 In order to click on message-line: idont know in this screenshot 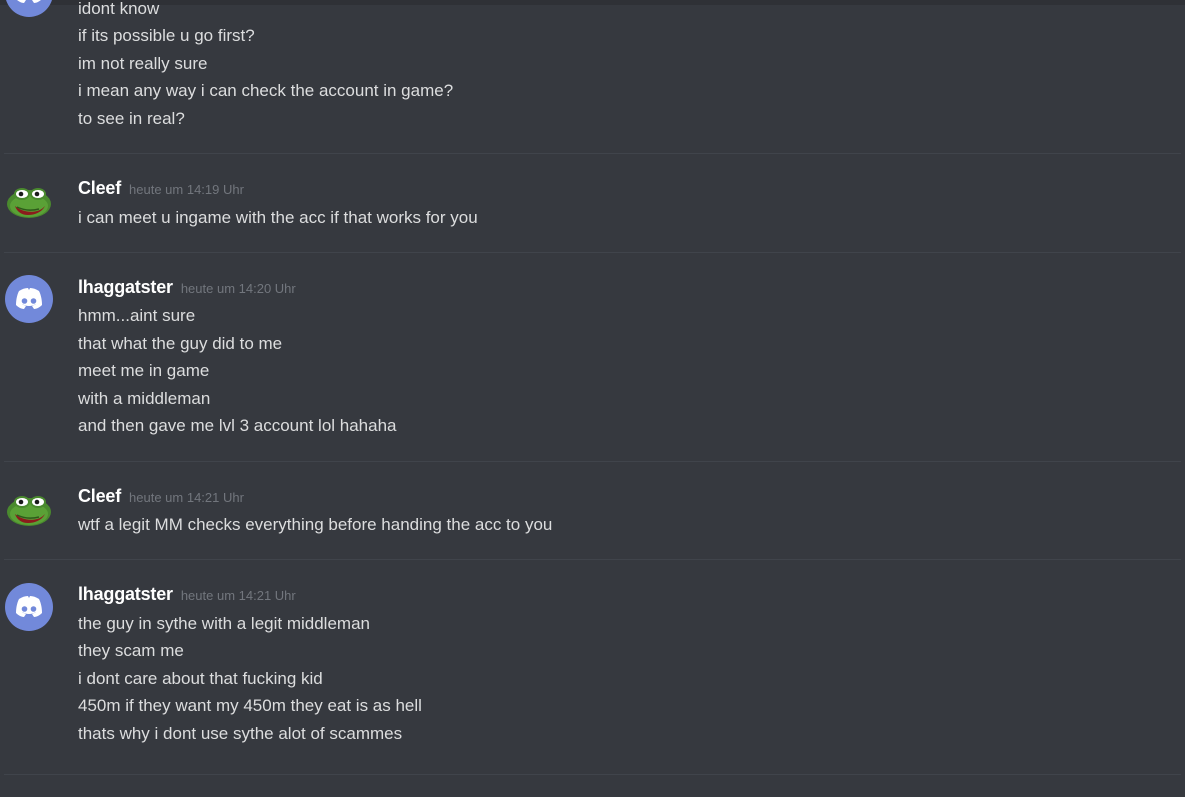, I will do `click(119, 9)`.